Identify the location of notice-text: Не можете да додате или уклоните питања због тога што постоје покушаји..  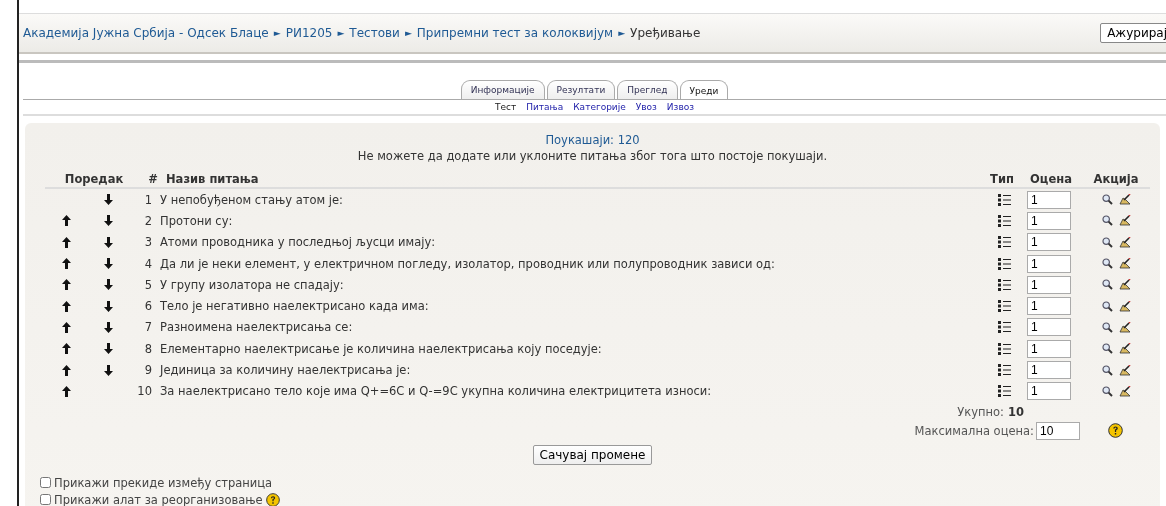
(592, 156).